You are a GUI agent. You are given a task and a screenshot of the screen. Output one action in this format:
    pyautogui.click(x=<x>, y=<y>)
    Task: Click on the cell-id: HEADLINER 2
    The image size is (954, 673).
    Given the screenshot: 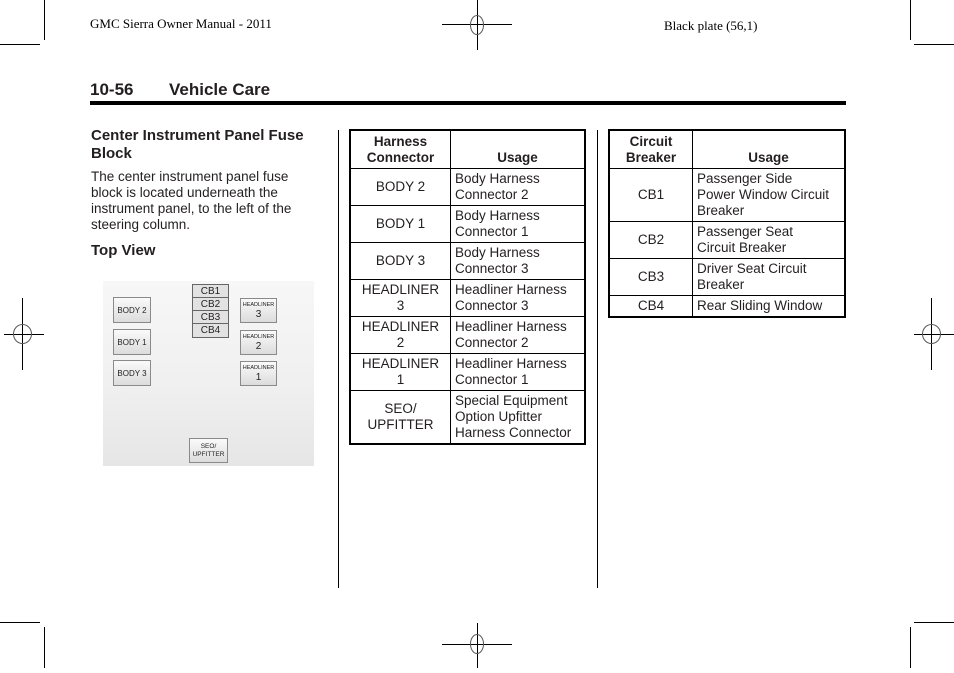 What is the action you would take?
    pyautogui.click(x=400, y=335)
    